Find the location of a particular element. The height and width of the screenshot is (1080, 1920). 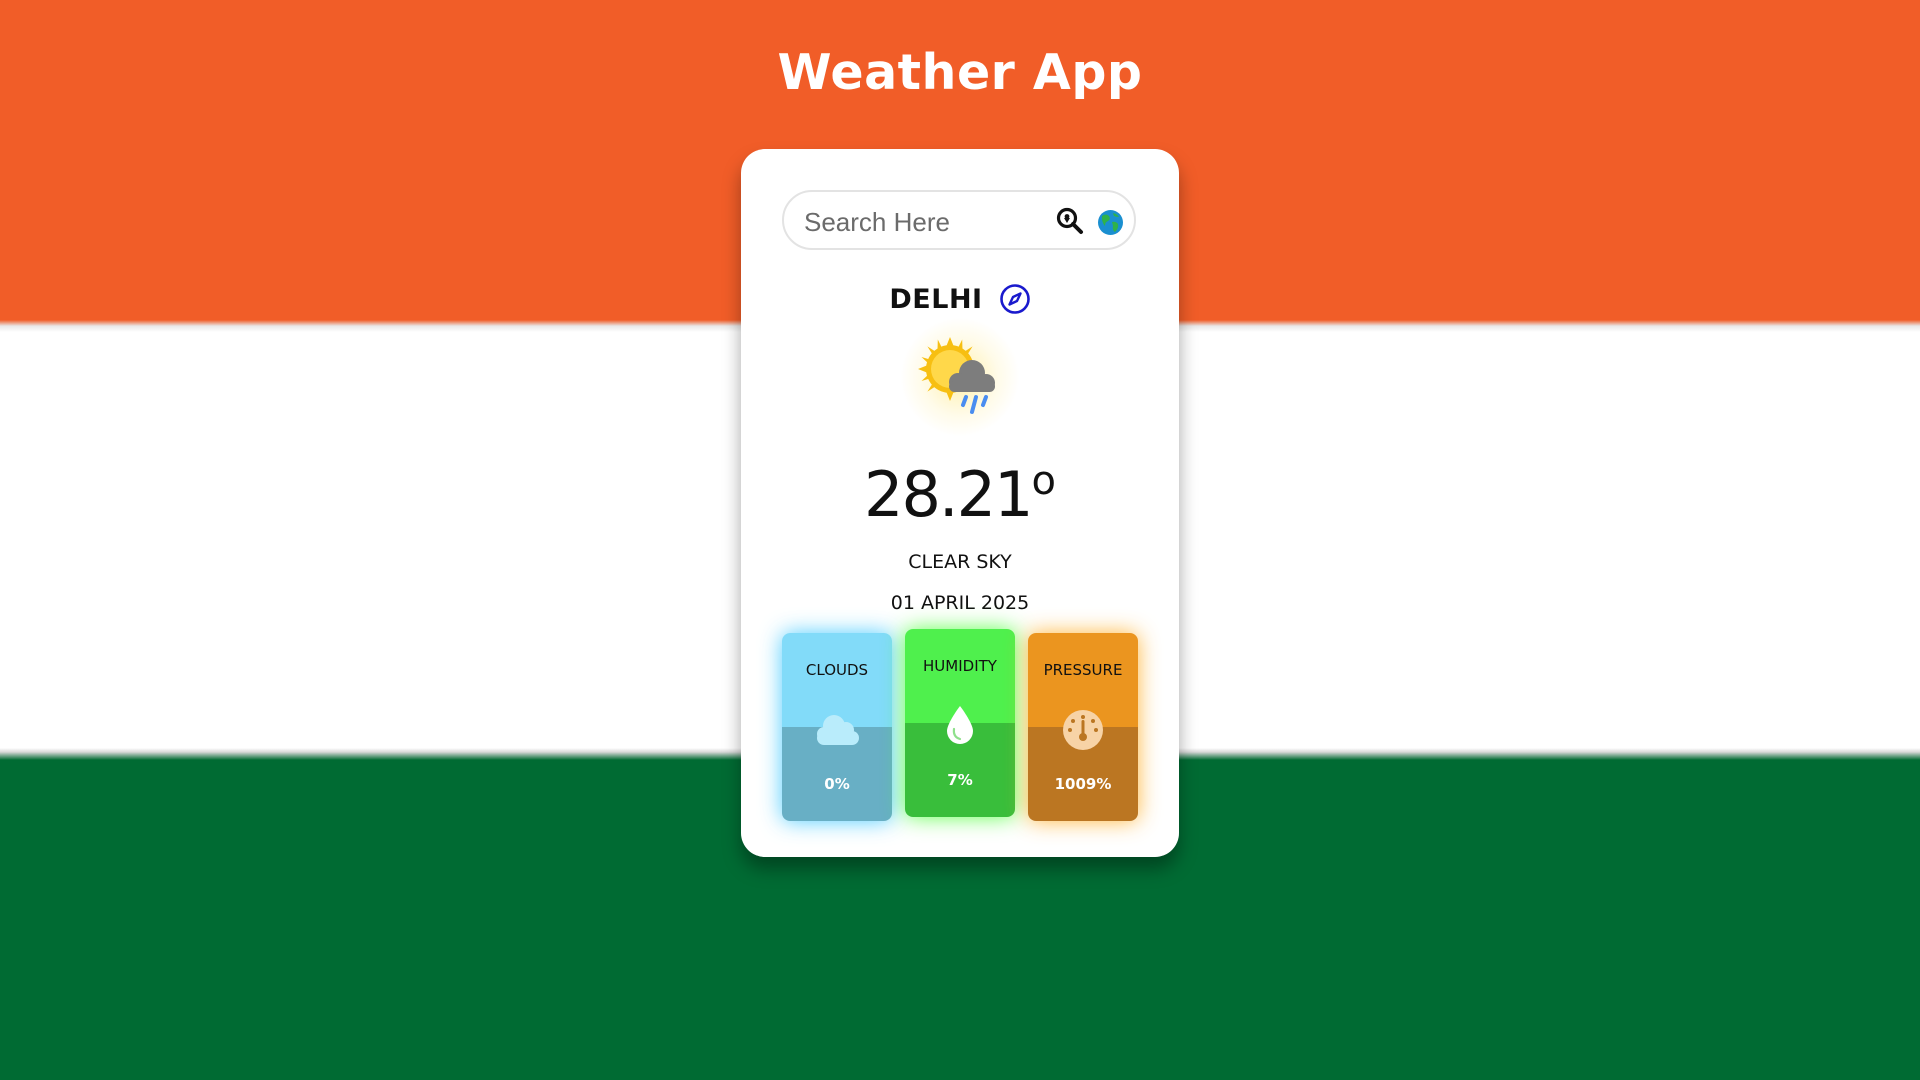

degree-symbol: o is located at coordinates (1043, 481).